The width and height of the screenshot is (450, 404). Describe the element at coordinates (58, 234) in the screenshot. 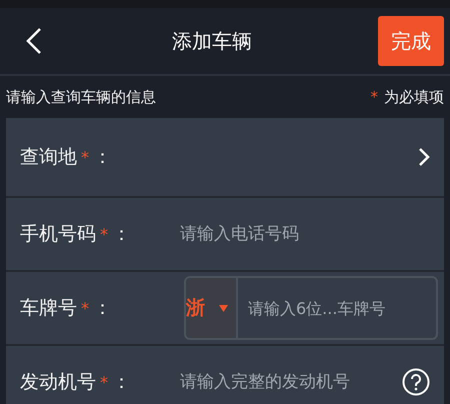

I see `field-label: 手机号码` at that location.